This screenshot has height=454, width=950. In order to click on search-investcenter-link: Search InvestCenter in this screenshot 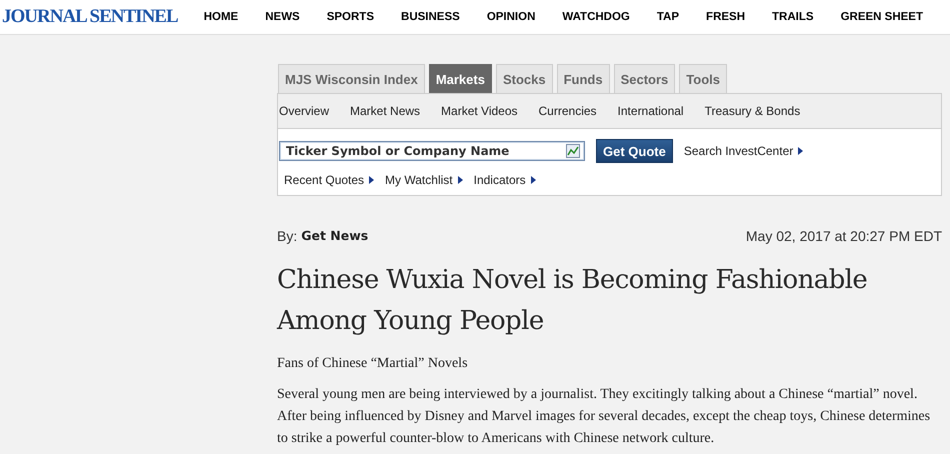, I will do `click(744, 151)`.